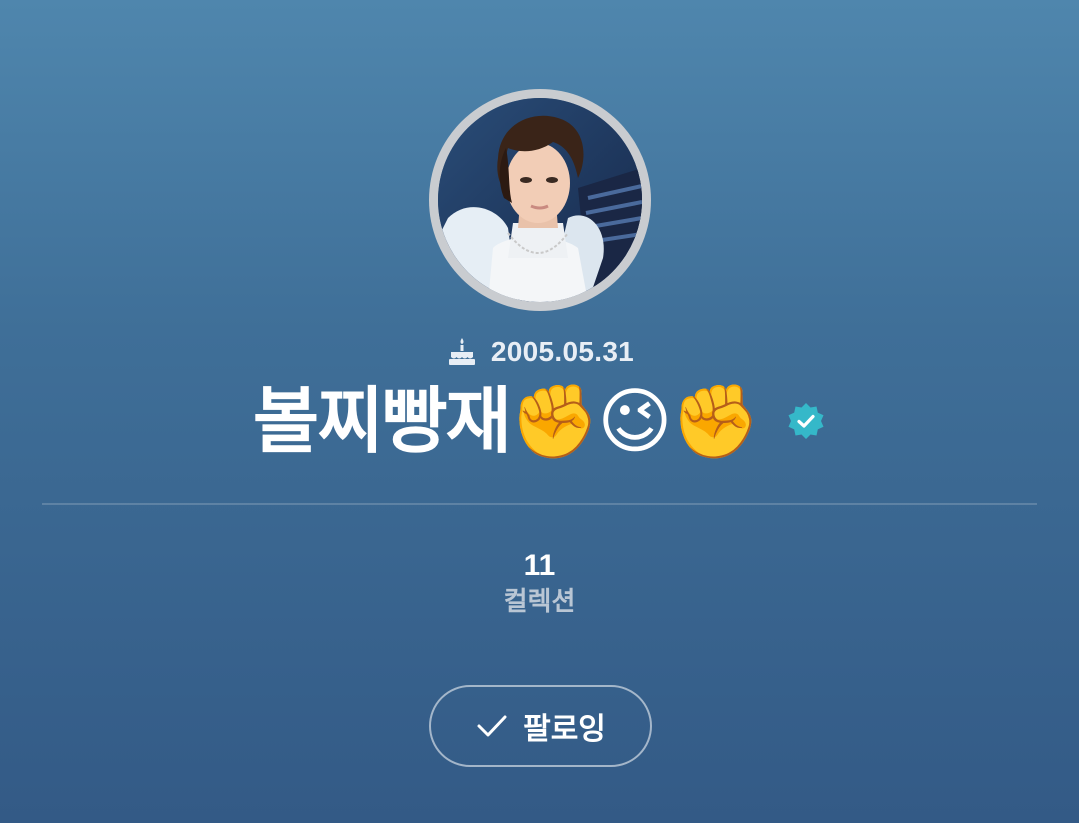 Image resolution: width=1079 pixels, height=823 pixels. What do you see at coordinates (564, 729) in the screenshot?
I see `following-button-label: 팔로잉` at bounding box center [564, 729].